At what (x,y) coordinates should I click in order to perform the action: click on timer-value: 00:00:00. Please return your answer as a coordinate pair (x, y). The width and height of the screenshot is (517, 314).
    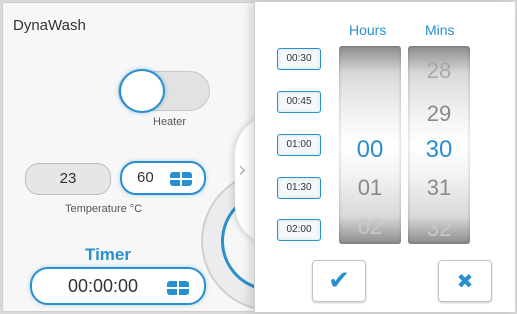
    Looking at the image, I should click on (103, 286).